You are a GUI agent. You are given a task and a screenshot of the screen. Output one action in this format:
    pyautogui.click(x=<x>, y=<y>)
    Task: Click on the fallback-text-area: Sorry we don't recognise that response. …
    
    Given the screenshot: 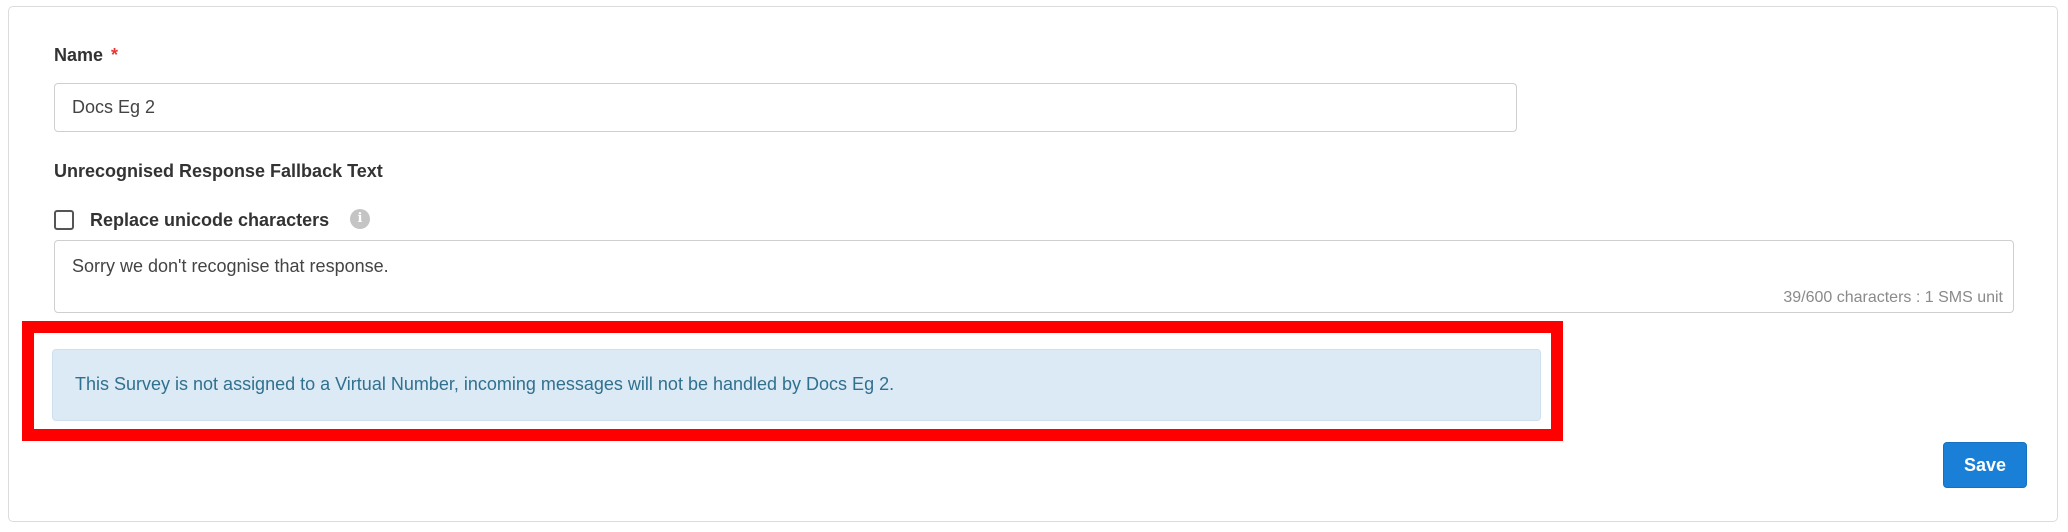 What is the action you would take?
    pyautogui.click(x=1034, y=276)
    